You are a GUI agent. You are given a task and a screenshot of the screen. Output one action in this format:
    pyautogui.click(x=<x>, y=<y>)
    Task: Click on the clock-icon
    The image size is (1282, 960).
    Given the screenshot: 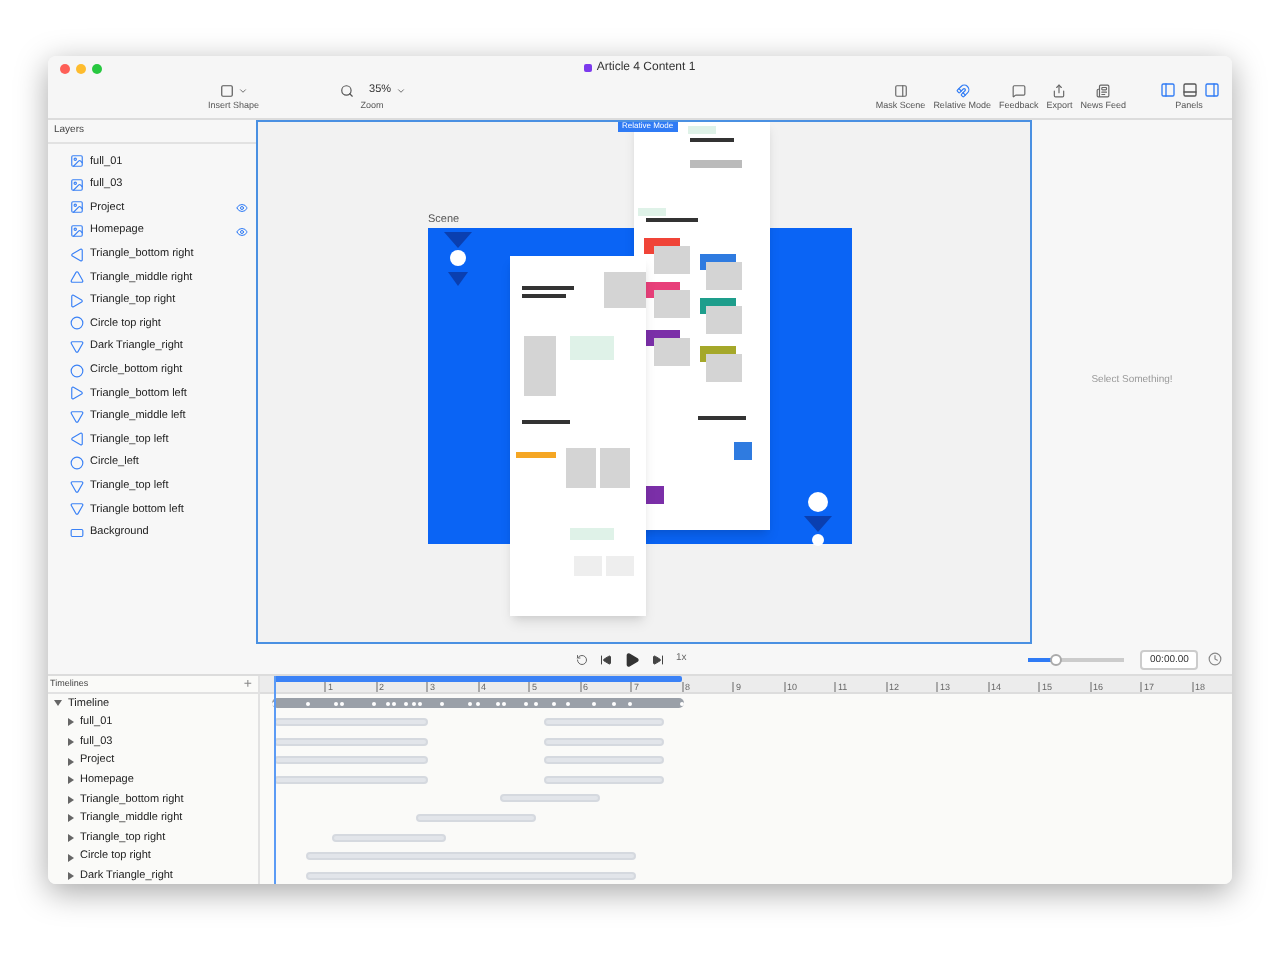 What is the action you would take?
    pyautogui.click(x=1215, y=659)
    